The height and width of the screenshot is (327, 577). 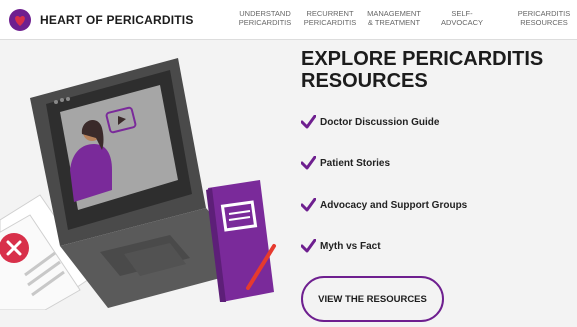 What do you see at coordinates (462, 13) in the screenshot?
I see `nav-label-line: SELF-` at bounding box center [462, 13].